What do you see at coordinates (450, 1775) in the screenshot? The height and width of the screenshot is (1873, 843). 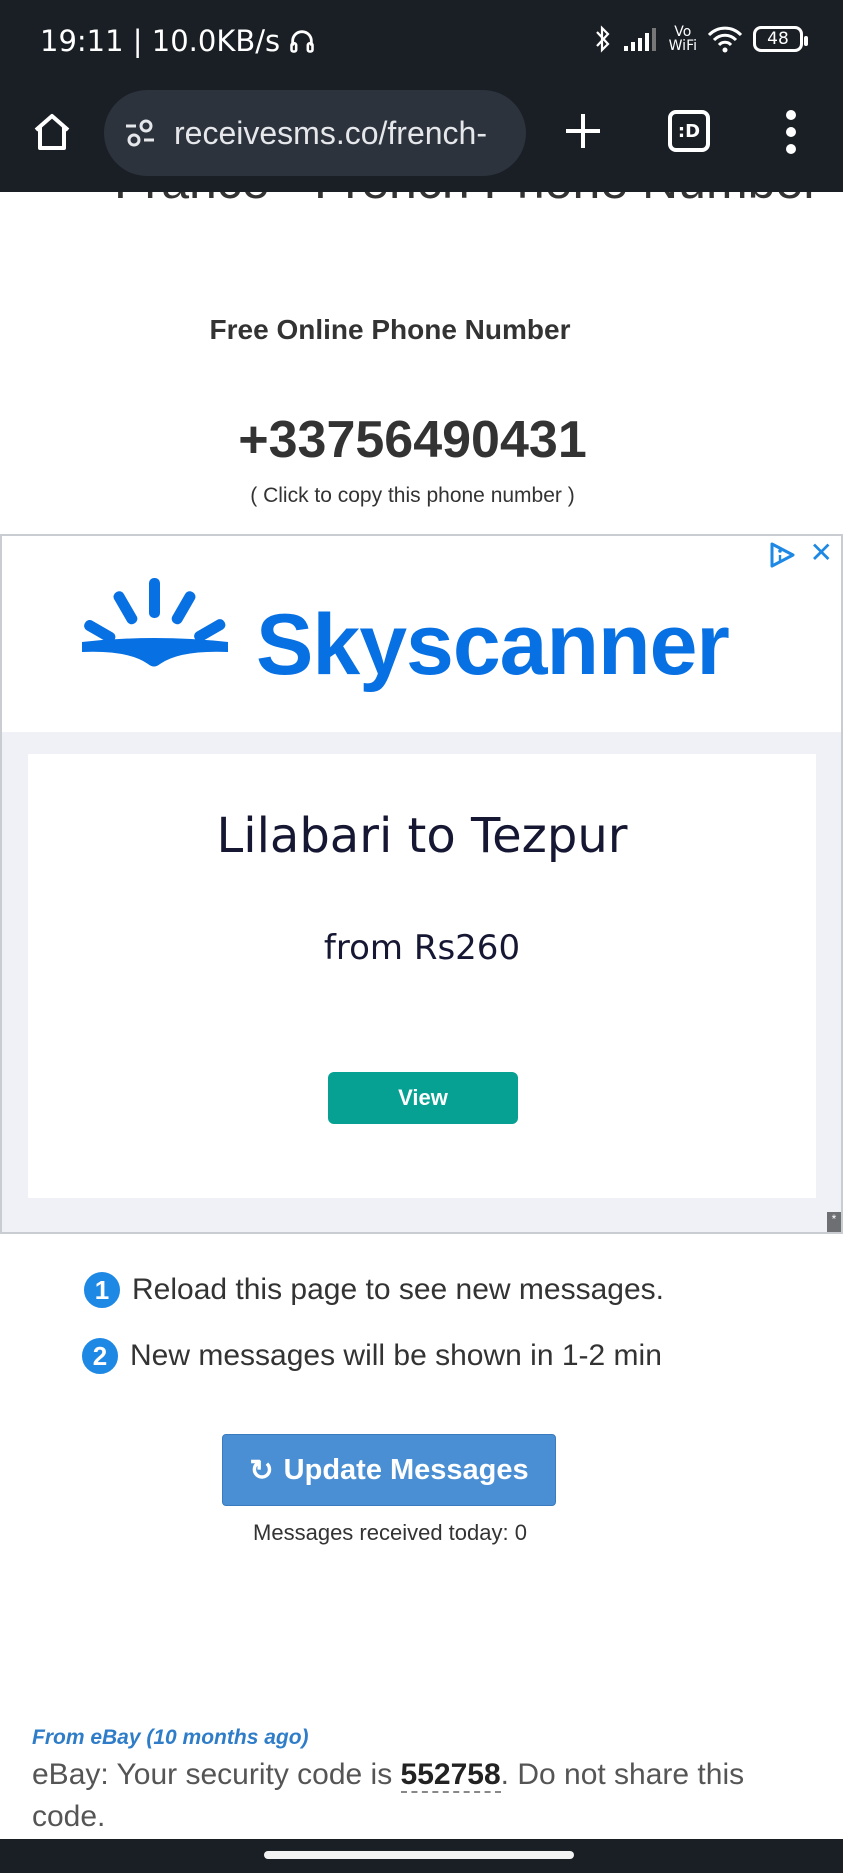 I see `security-code: 552758` at bounding box center [450, 1775].